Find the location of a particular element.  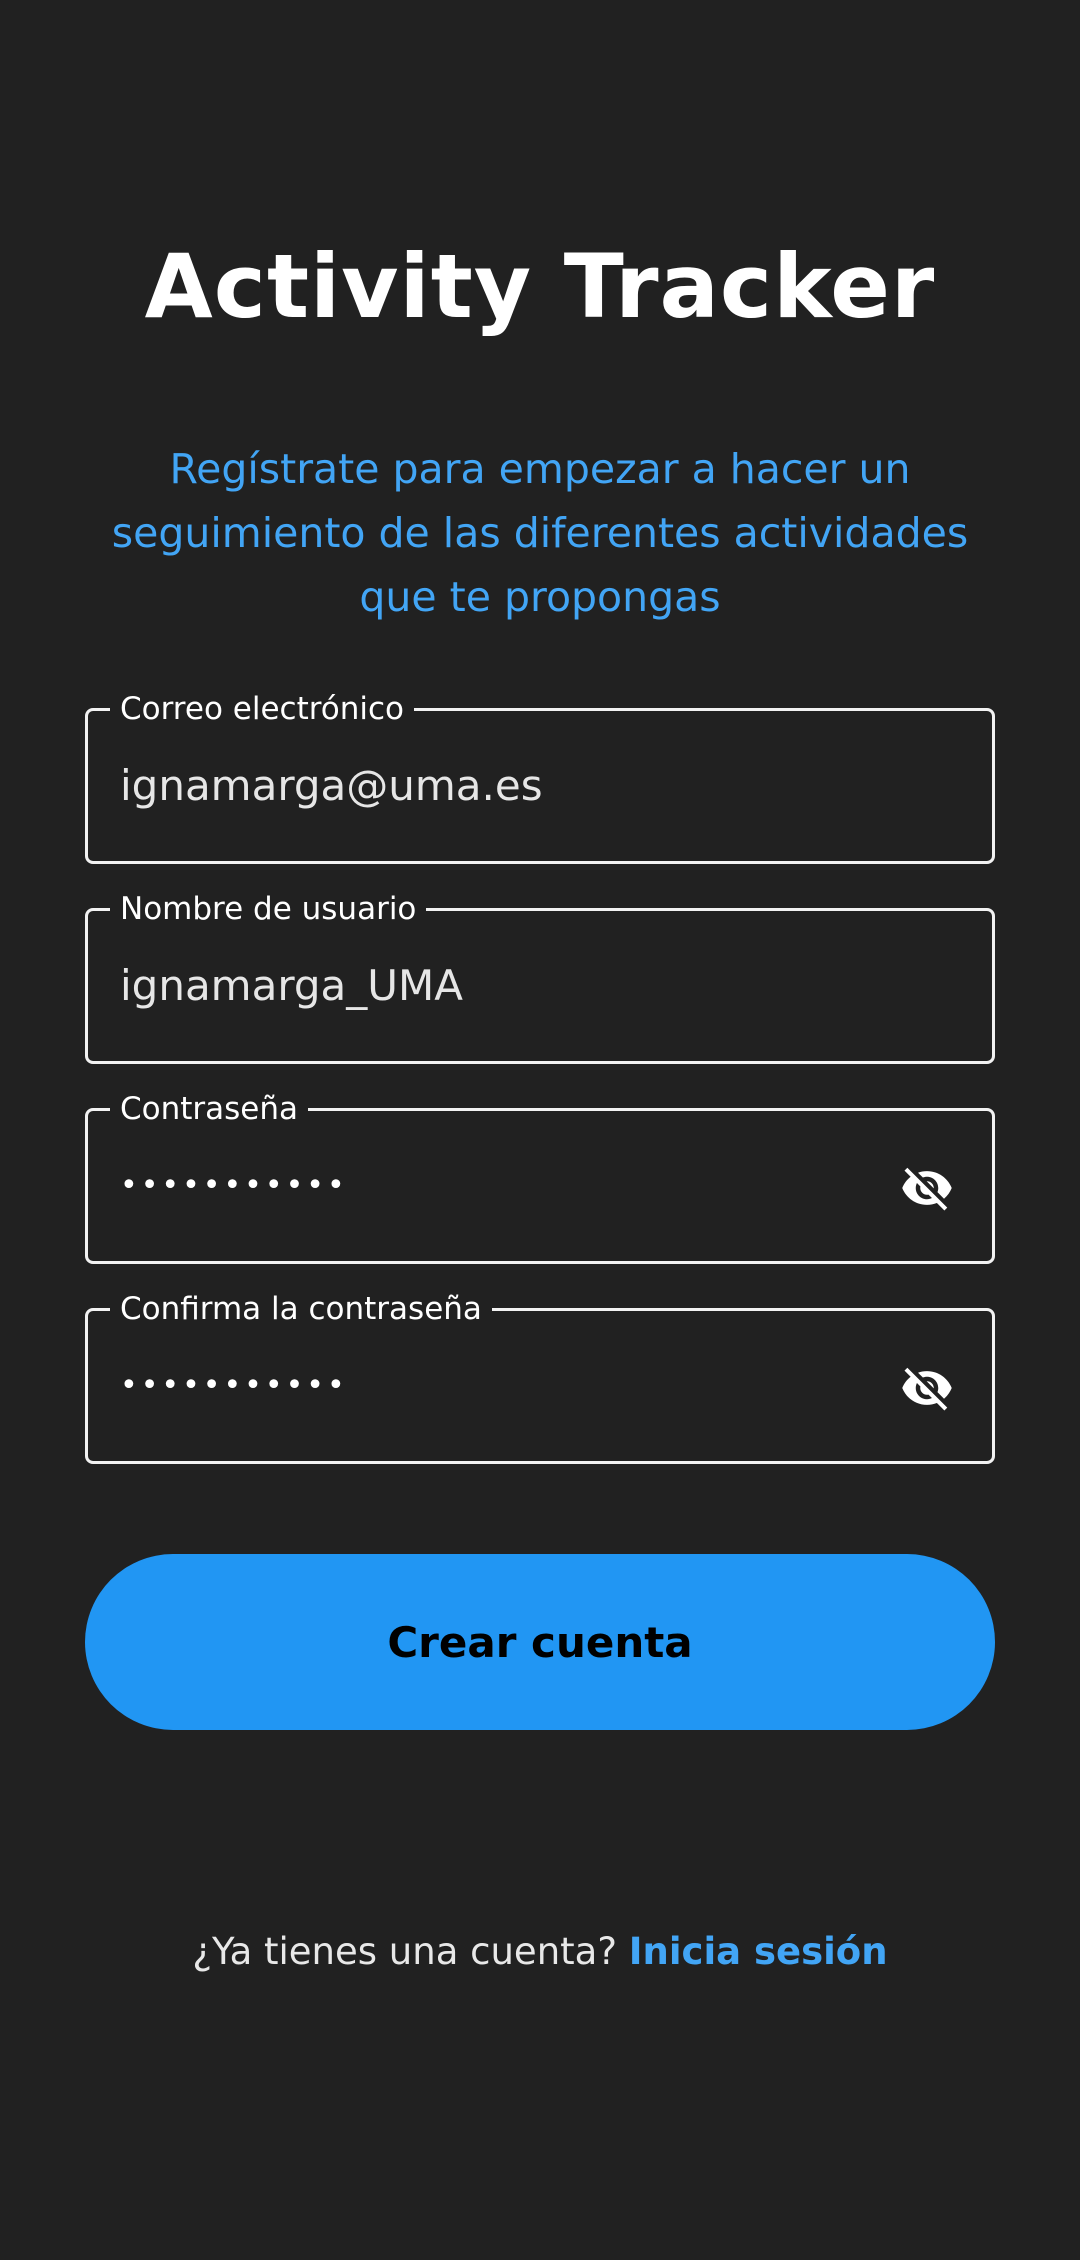

app-title: Activity Tracker is located at coordinates (540, 286).